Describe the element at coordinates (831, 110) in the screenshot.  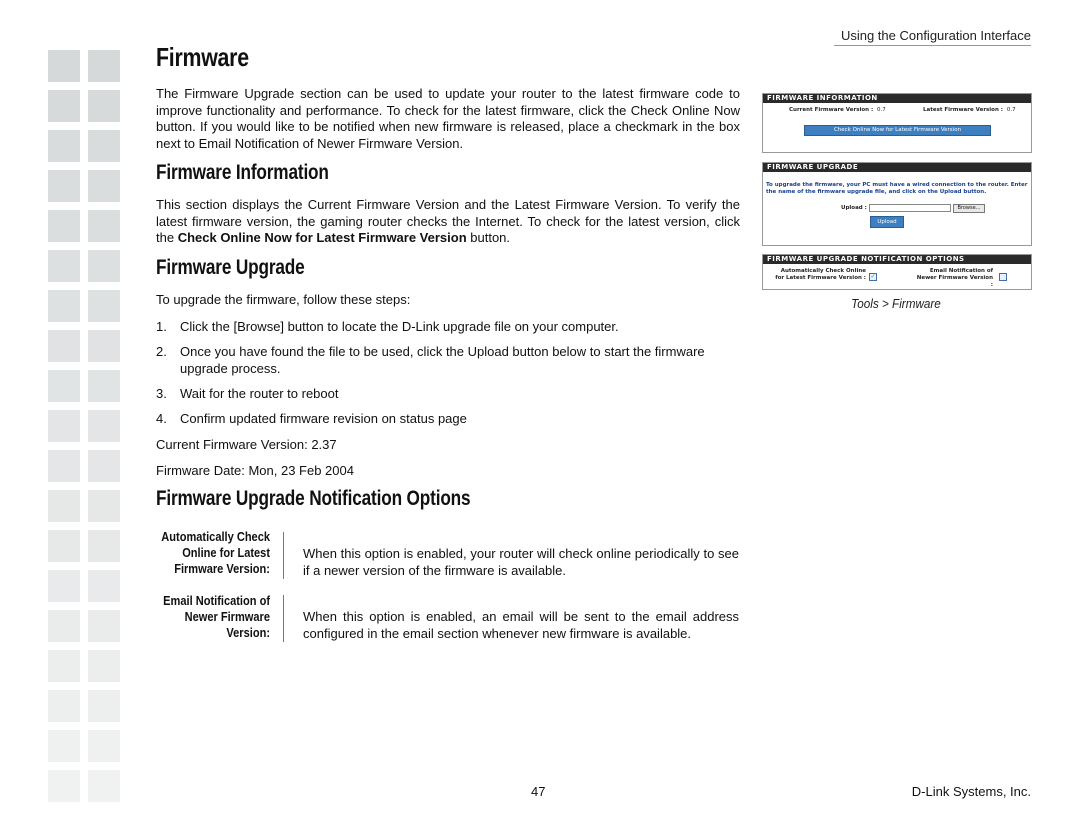
I see `current-version-label: Current Firmware Version :` at that location.